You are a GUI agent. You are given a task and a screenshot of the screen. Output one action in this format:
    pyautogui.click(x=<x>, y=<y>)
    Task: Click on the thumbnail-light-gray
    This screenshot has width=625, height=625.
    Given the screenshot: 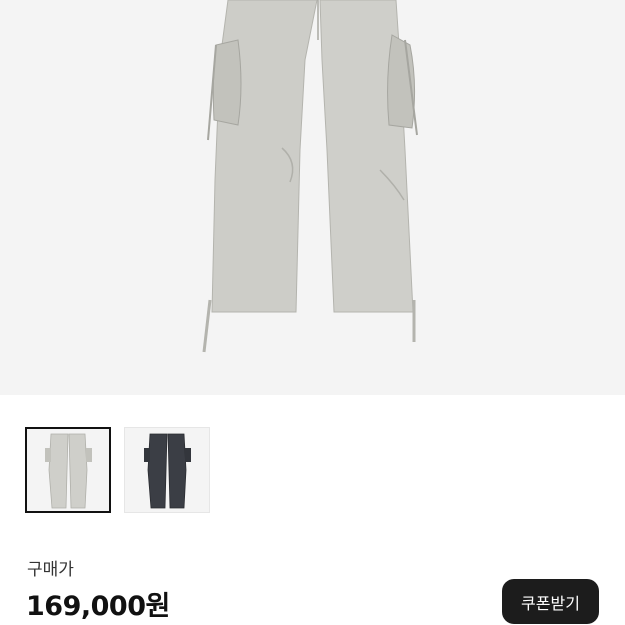 What is the action you would take?
    pyautogui.click(x=68, y=470)
    